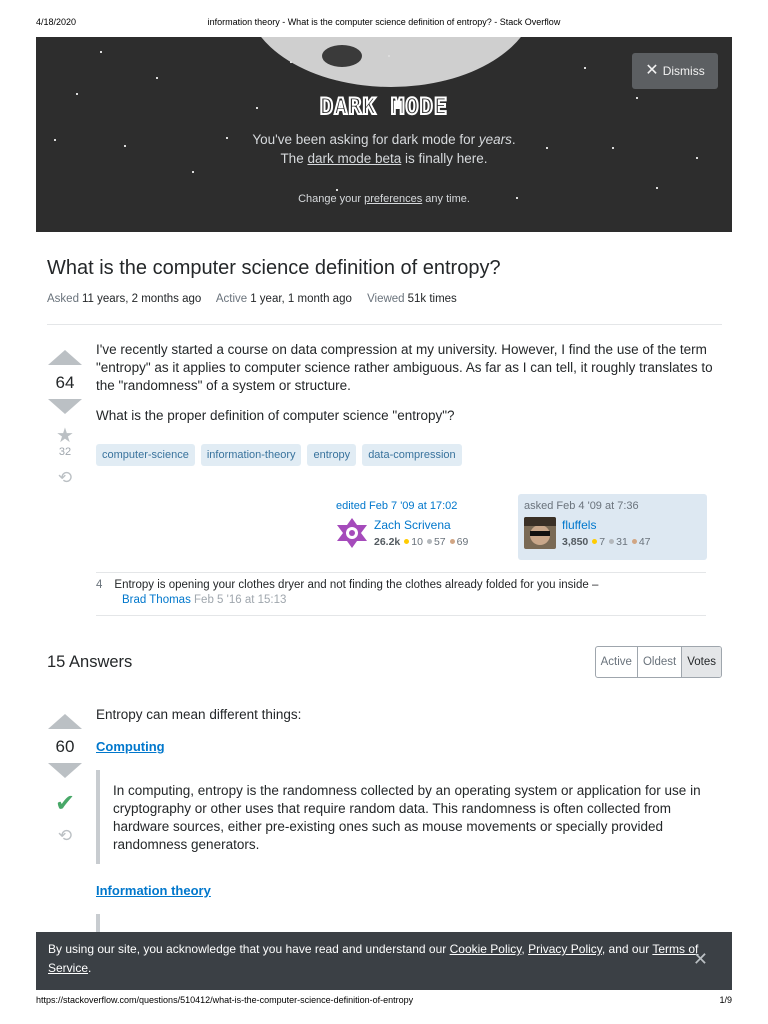 This screenshot has width=768, height=1024. I want to click on comment-divider, so click(401, 572).